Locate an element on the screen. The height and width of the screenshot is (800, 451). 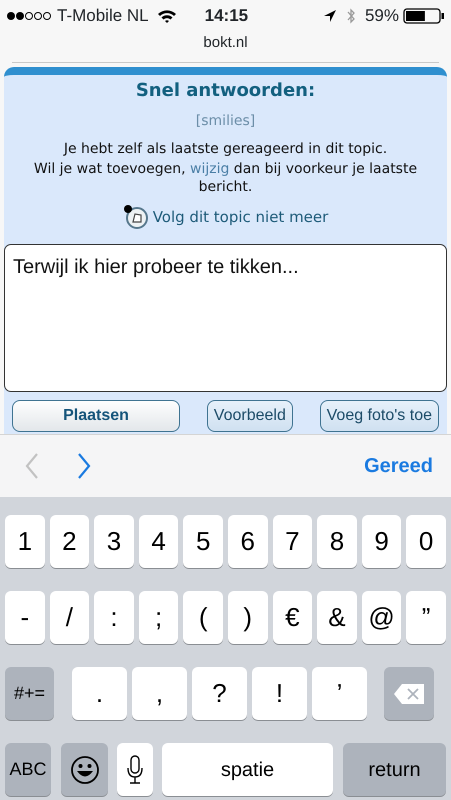
add-photos-button: Voeg foto's toe is located at coordinates (379, 416).